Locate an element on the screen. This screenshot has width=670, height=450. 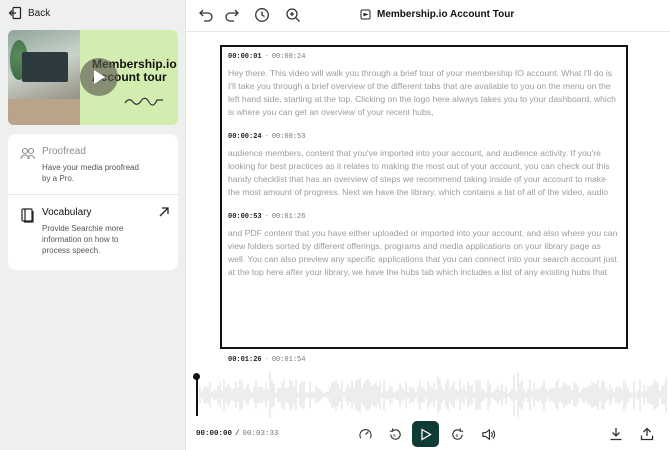
segment-end-time: 00:01:26 is located at coordinates (288, 217).